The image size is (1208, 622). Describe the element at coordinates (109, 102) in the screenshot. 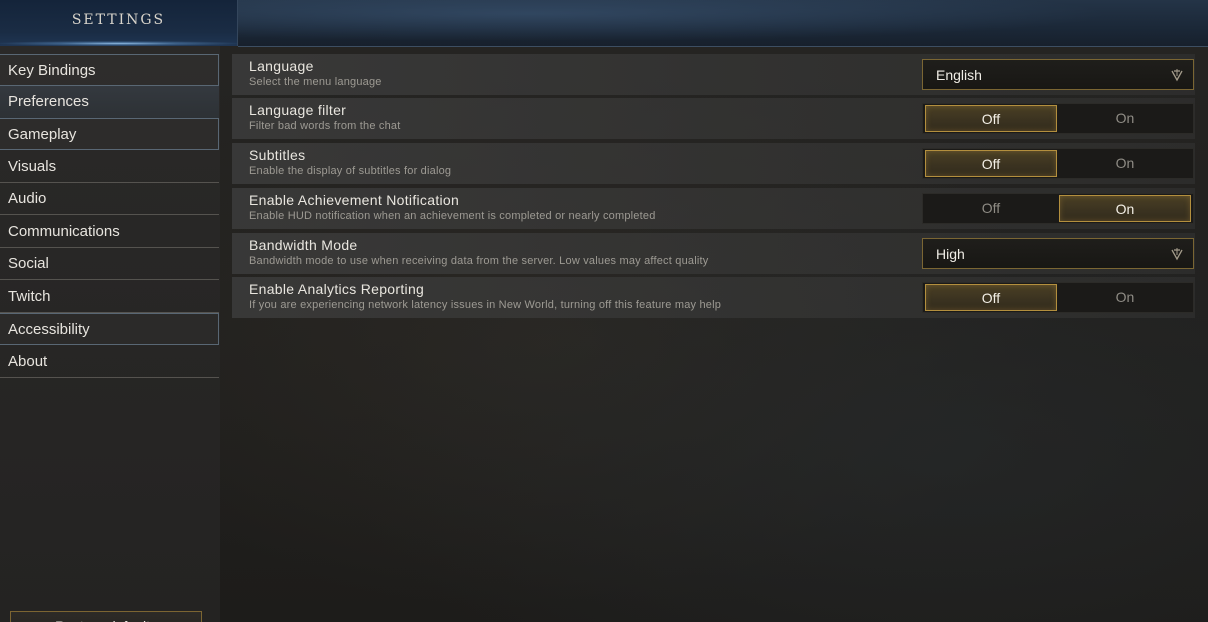

I see `sidebar-item-preferences: Preferences` at that location.